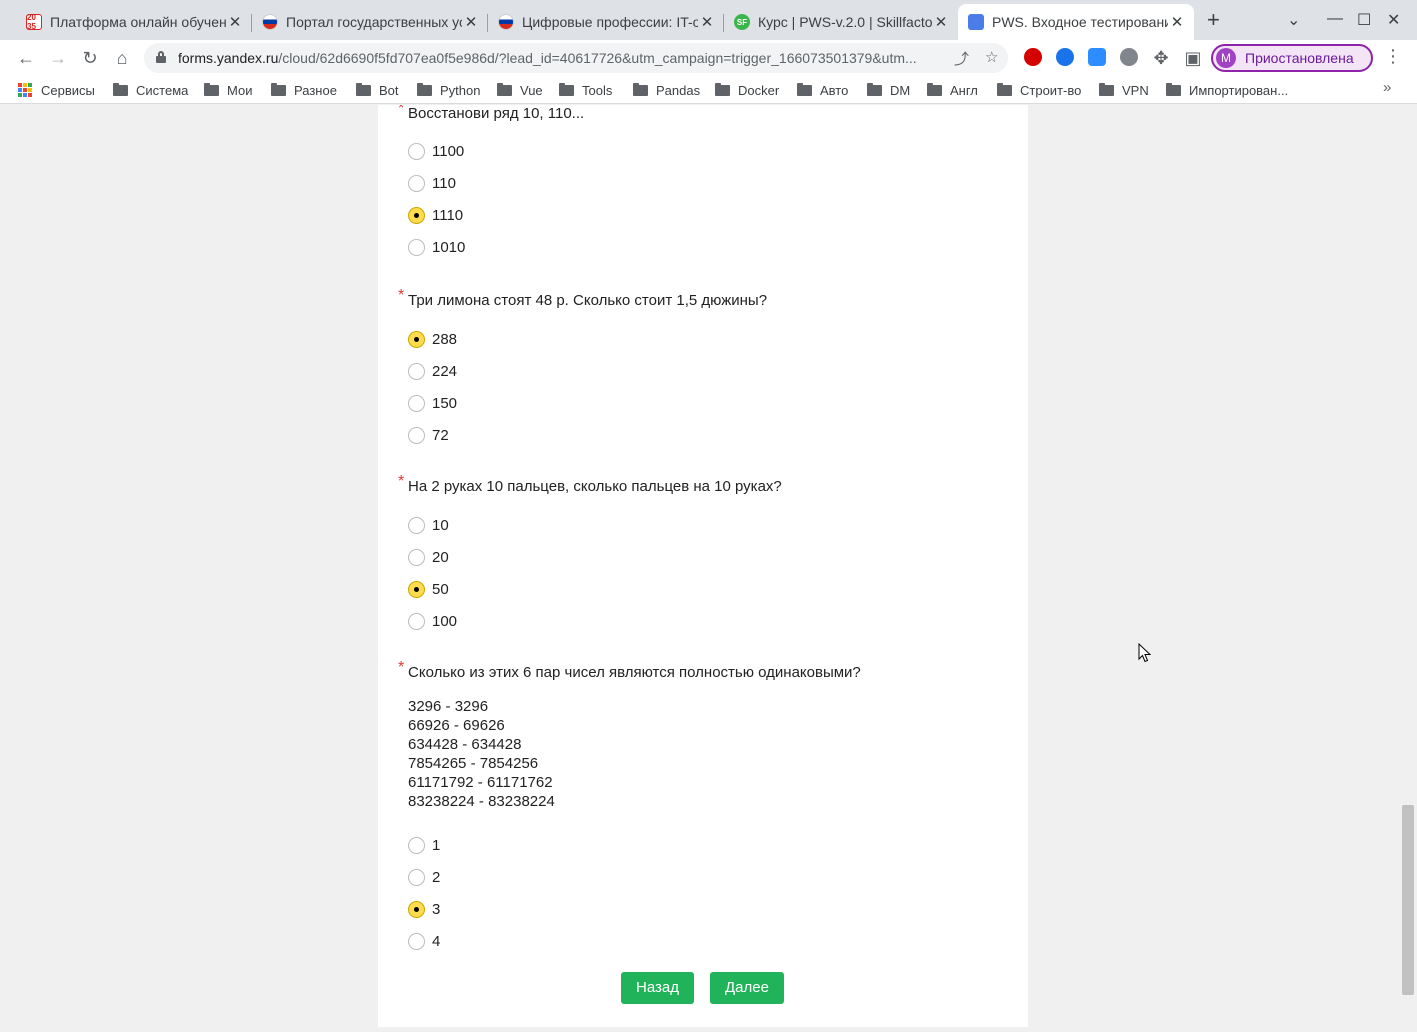 This screenshot has width=1417, height=1032. I want to click on tab-gosuslugi: Портал государственных ус ✕, so click(370, 22).